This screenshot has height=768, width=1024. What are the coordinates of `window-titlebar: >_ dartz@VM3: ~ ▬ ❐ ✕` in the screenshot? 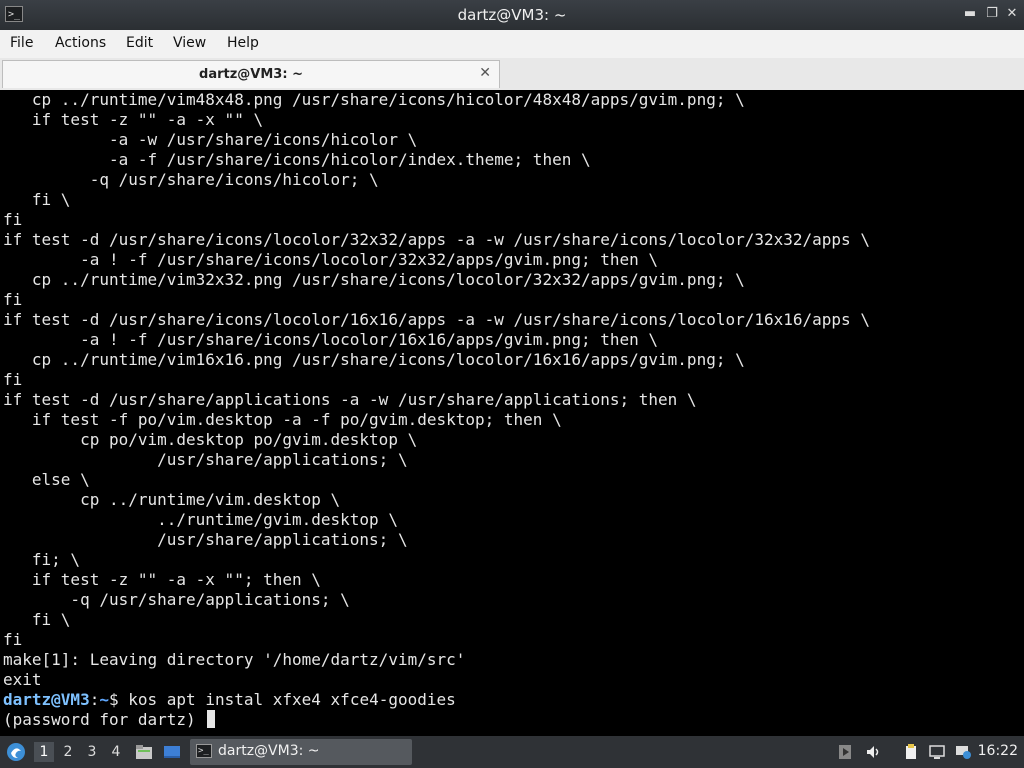 It's located at (512, 15).